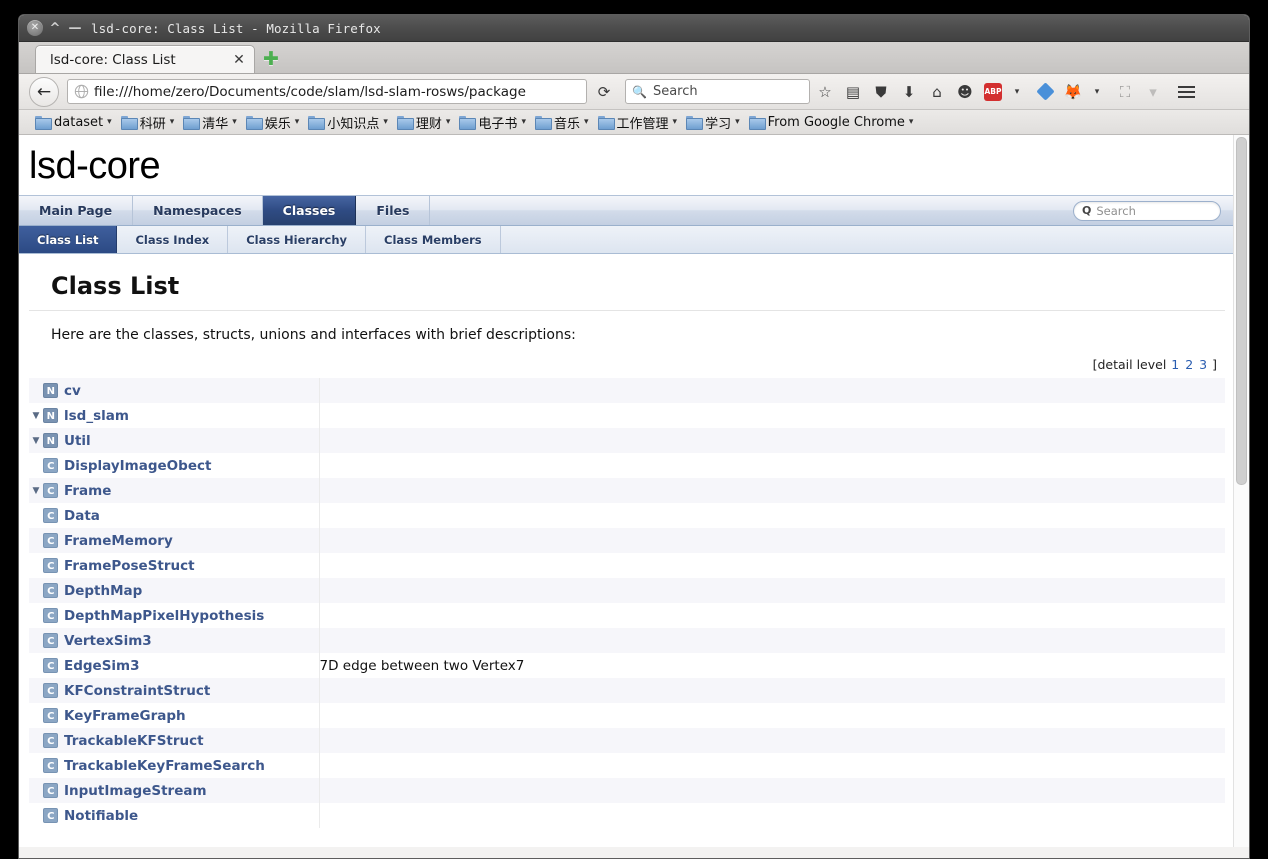 This screenshot has height=859, width=1268. What do you see at coordinates (273, 122) in the screenshot?
I see `bookmark-item: 娱乐 ▾` at bounding box center [273, 122].